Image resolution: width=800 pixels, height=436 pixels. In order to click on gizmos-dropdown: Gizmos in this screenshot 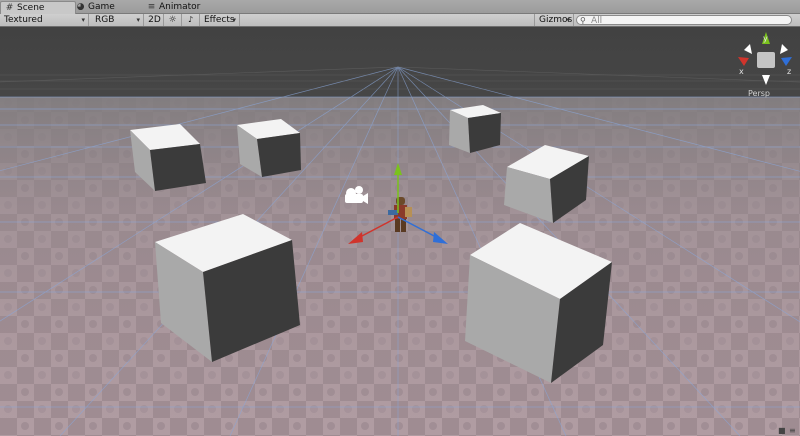, I will do `click(554, 20)`.